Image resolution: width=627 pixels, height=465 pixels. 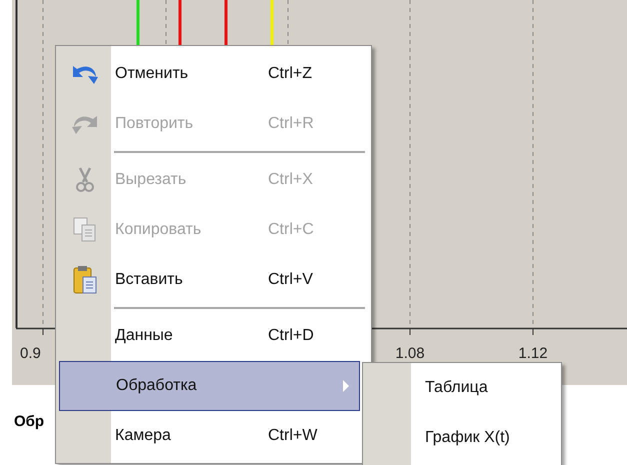 I want to click on tick-label: 0.9, so click(x=30, y=353).